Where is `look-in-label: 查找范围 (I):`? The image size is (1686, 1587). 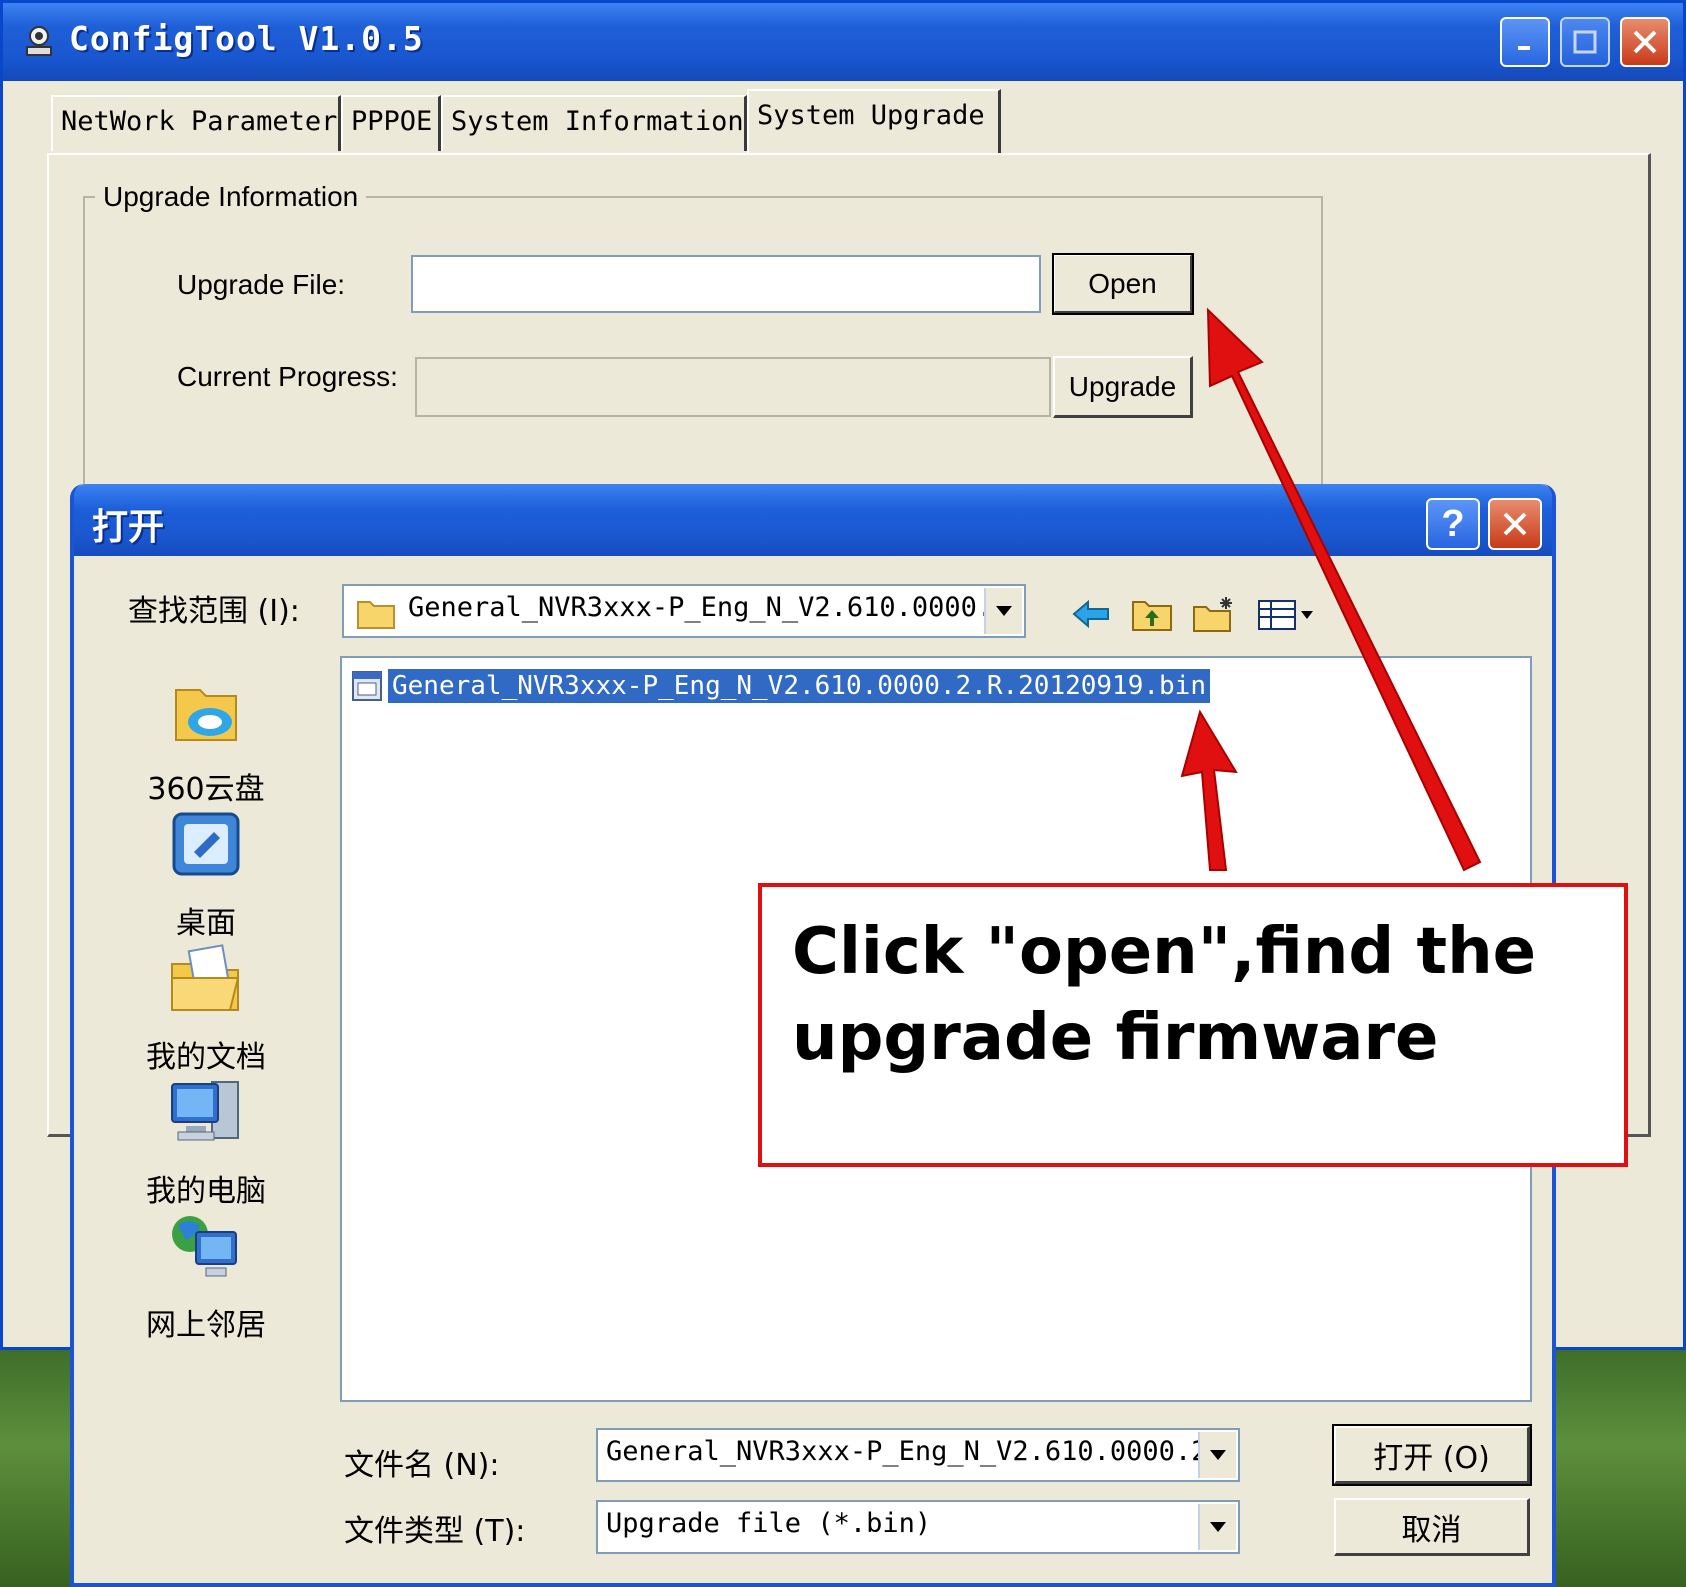 look-in-label: 查找范围 (I): is located at coordinates (214, 611).